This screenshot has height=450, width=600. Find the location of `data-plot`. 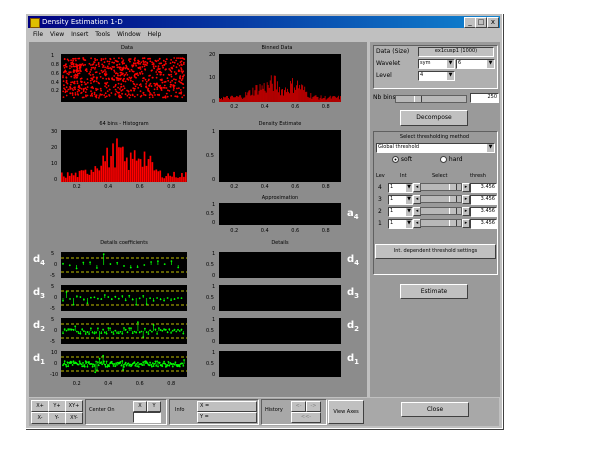

data-plot is located at coordinates (124, 78).